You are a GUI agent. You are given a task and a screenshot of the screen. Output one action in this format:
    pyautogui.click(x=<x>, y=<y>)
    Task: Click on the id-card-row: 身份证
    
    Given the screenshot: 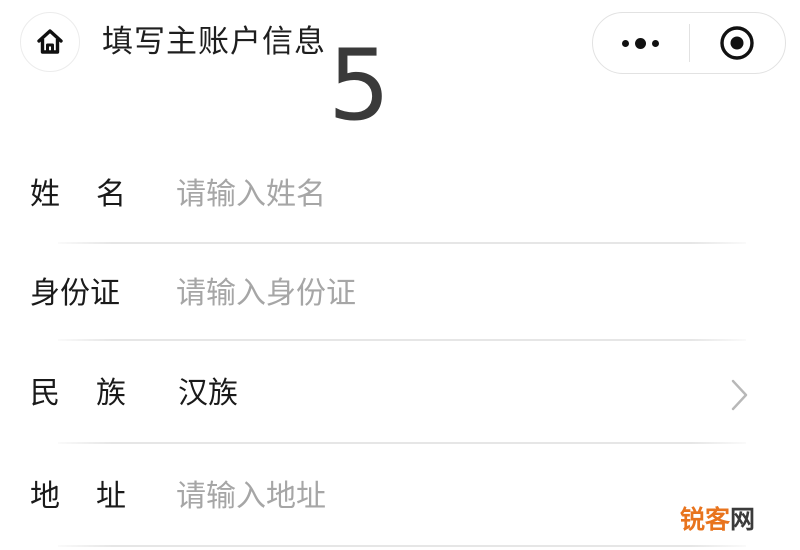 What is the action you would take?
    pyautogui.click(x=400, y=294)
    